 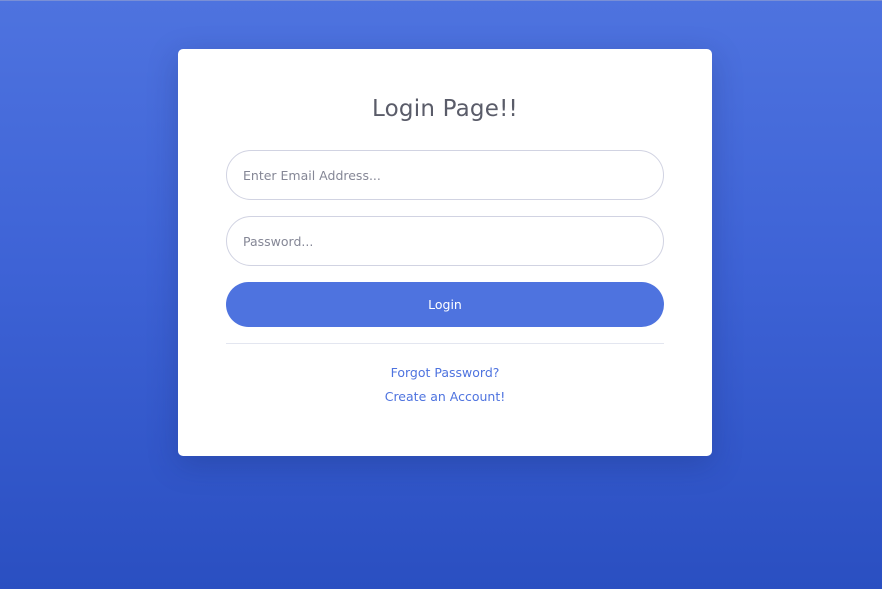 What do you see at coordinates (445, 396) in the screenshot?
I see `create-account-link: Create an Account!` at bounding box center [445, 396].